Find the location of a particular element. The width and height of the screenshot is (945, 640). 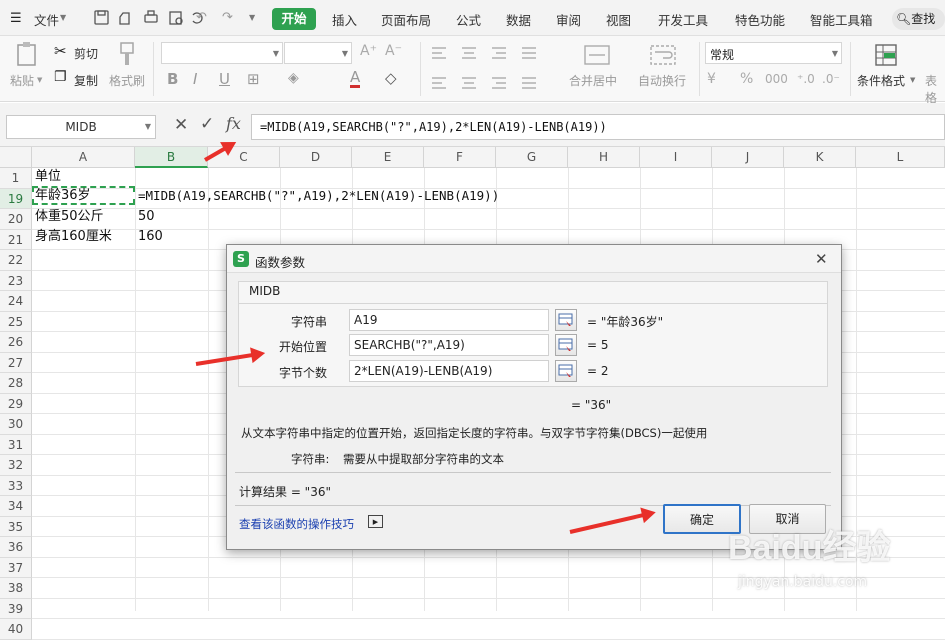

number-format-select: 常规 ▼ is located at coordinates (773, 53).